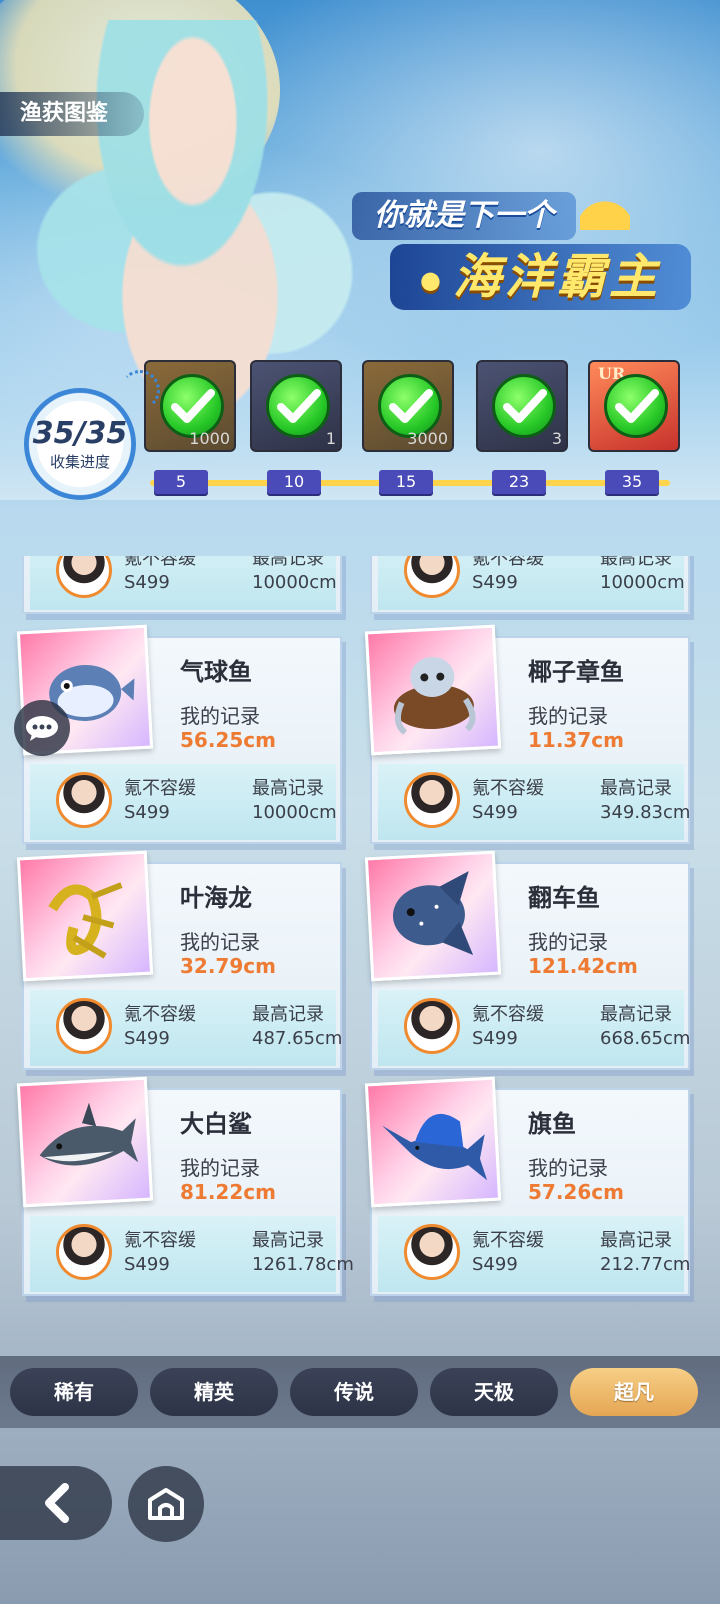 The height and width of the screenshot is (1604, 720). I want to click on milestone-marker: 23, so click(519, 482).